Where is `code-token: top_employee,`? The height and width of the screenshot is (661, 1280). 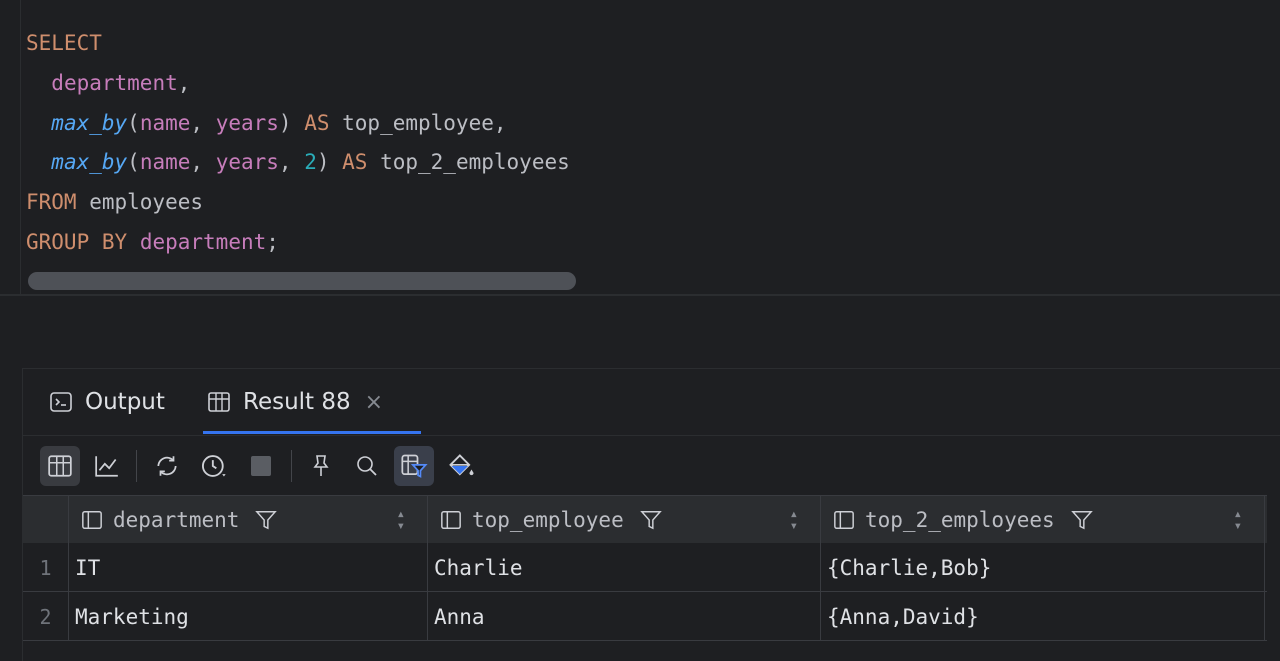
code-token: top_employee, is located at coordinates (418, 122).